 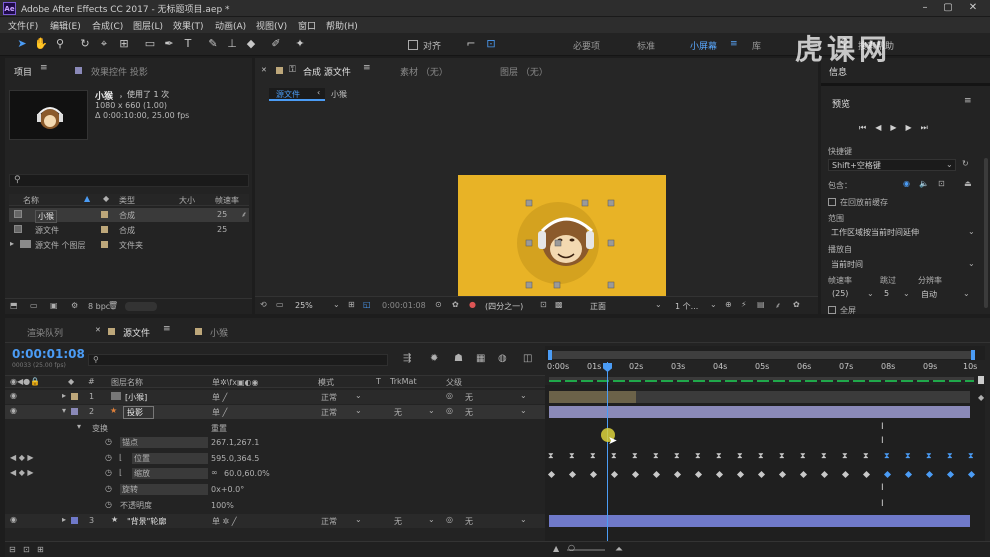 What do you see at coordinates (981, 380) in the screenshot?
I see `comp-button` at bounding box center [981, 380].